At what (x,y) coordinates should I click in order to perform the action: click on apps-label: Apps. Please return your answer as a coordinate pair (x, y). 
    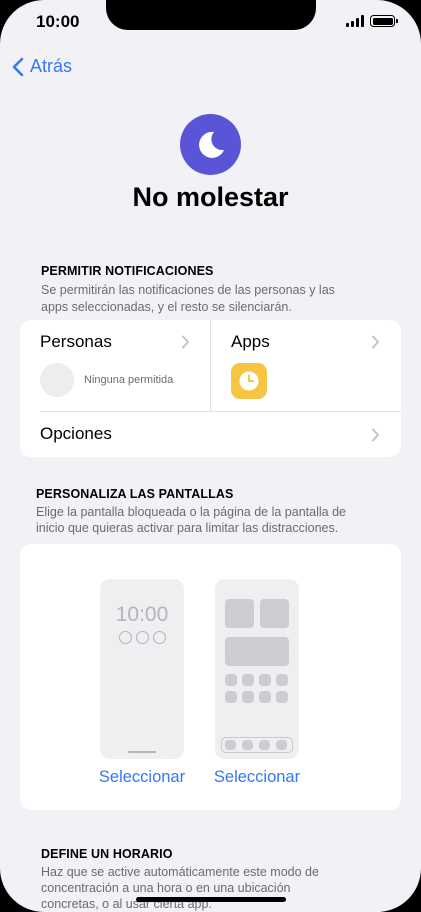
    Looking at the image, I should click on (250, 341).